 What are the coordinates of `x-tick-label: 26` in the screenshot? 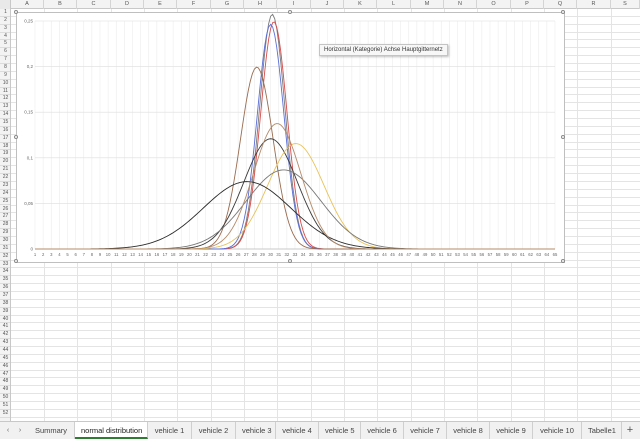 It's located at (238, 254).